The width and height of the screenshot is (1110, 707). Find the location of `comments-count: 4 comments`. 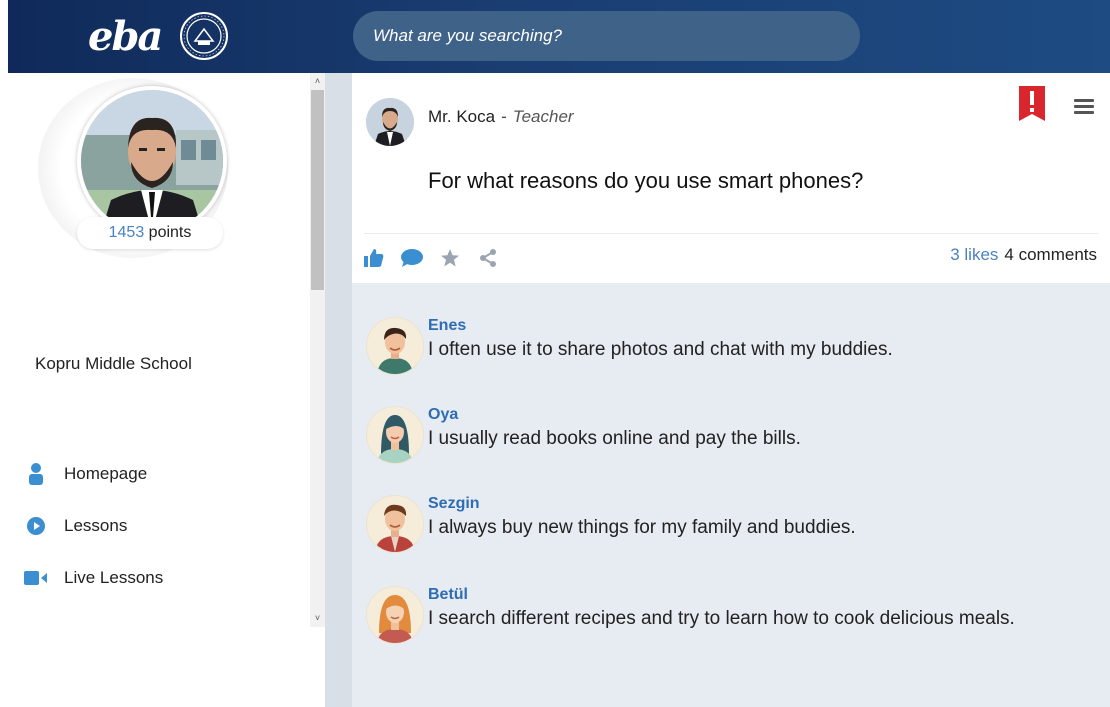

comments-count: 4 comments is located at coordinates (1050, 254).